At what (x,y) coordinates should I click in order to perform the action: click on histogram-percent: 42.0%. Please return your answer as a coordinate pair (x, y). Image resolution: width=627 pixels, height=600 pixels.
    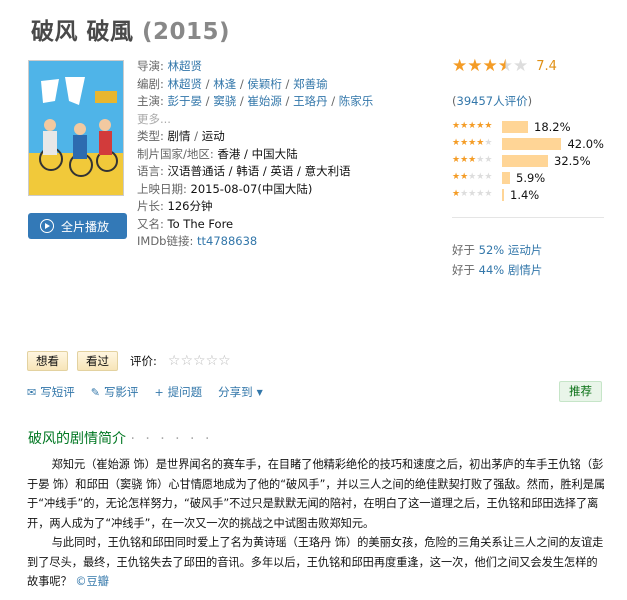
    Looking at the image, I should click on (585, 143).